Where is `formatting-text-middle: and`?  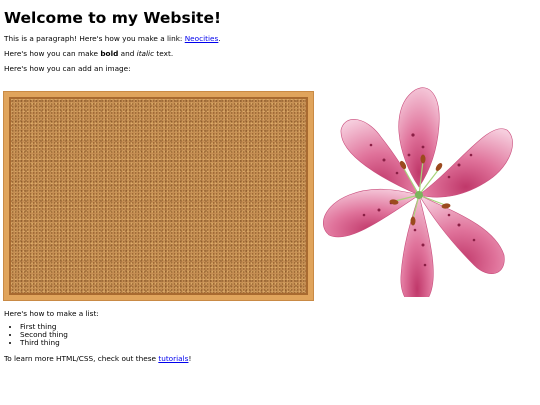
formatting-text-middle: and is located at coordinates (127, 53).